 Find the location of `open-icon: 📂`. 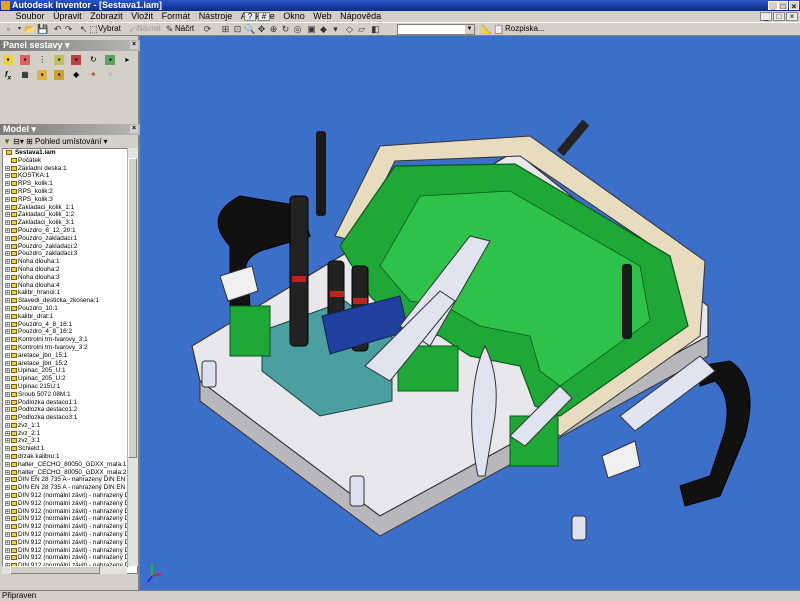

open-icon: 📂 is located at coordinates (29, 29).